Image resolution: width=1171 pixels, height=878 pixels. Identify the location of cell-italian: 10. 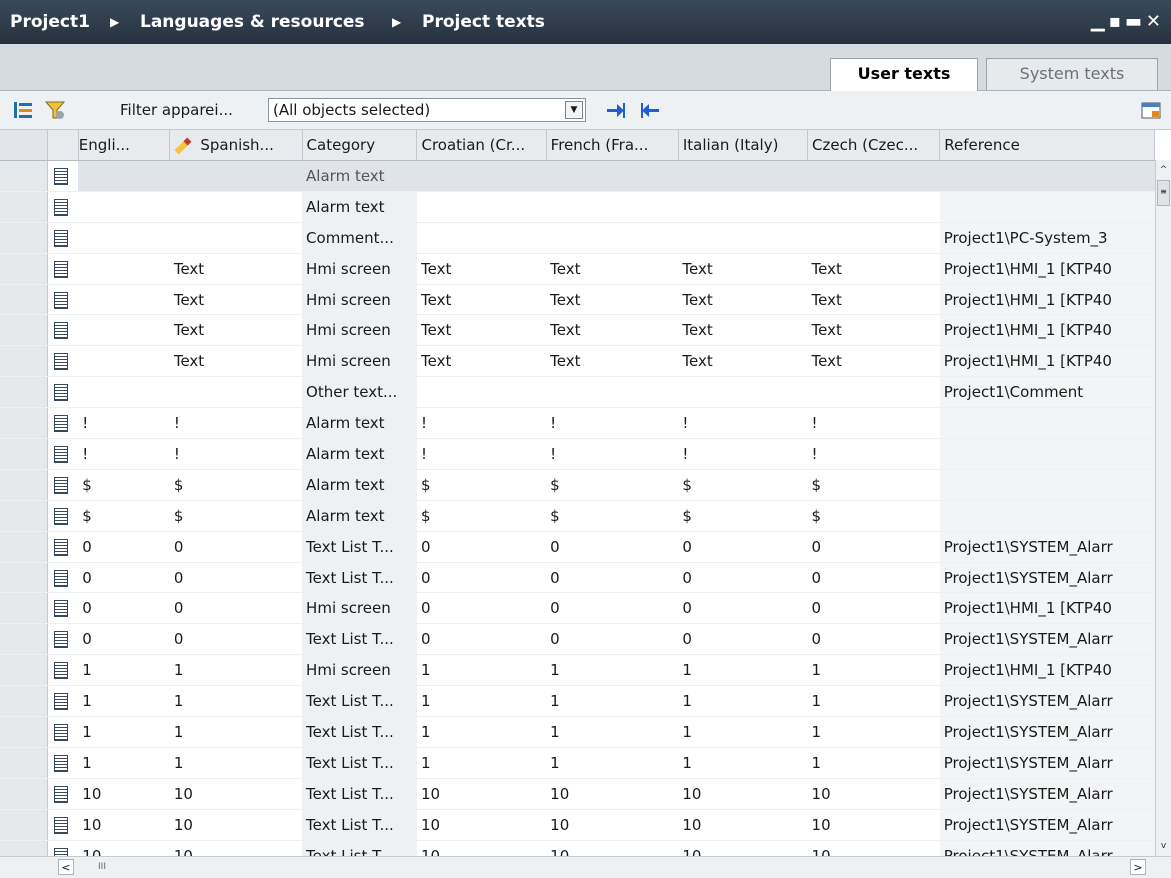
(743, 848).